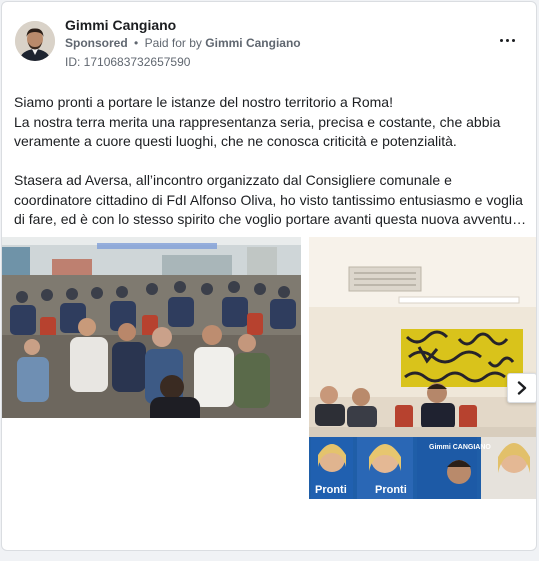  I want to click on avatar-portrait, so click(35, 41).